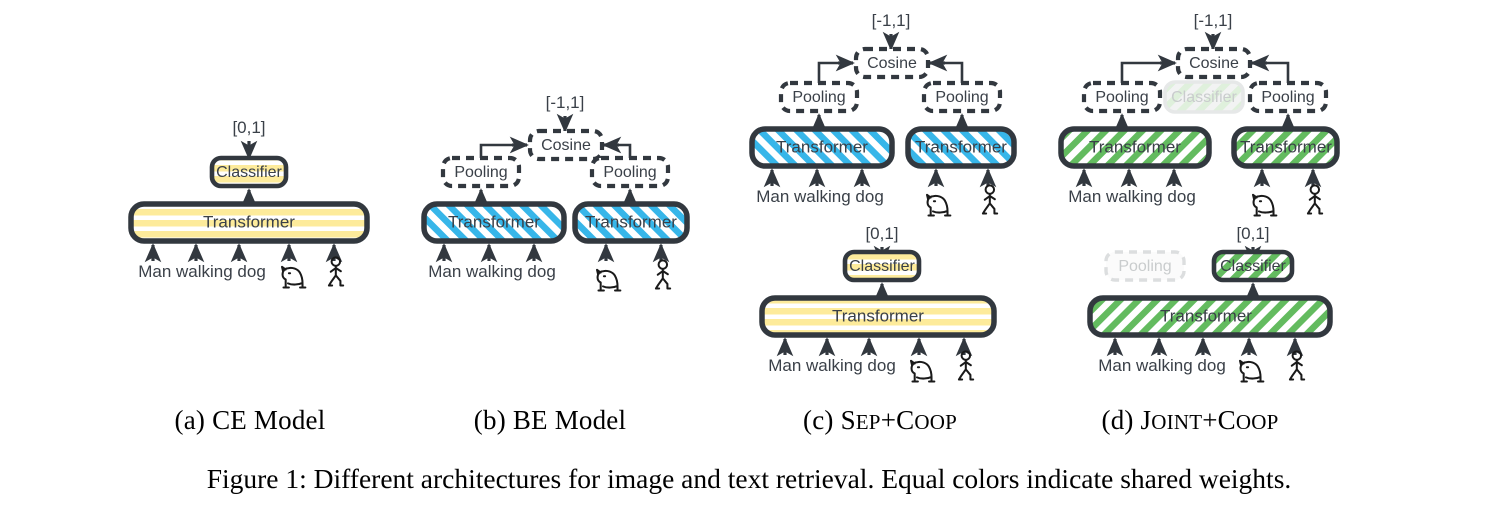 This screenshot has height=524, width=1498. I want to click on panel-caption-c-s1: EP, so click(868, 422).